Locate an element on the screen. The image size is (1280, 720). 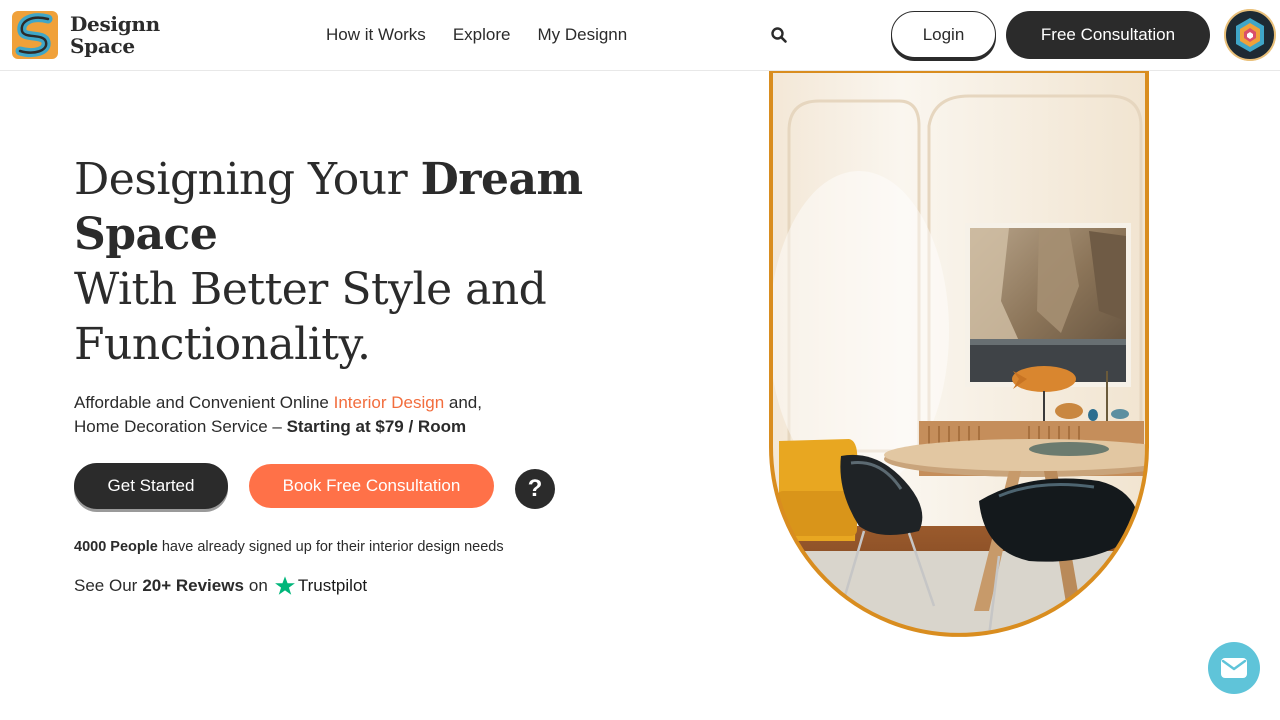
trustpilot-label: Trustpilot is located at coordinates (332, 585).